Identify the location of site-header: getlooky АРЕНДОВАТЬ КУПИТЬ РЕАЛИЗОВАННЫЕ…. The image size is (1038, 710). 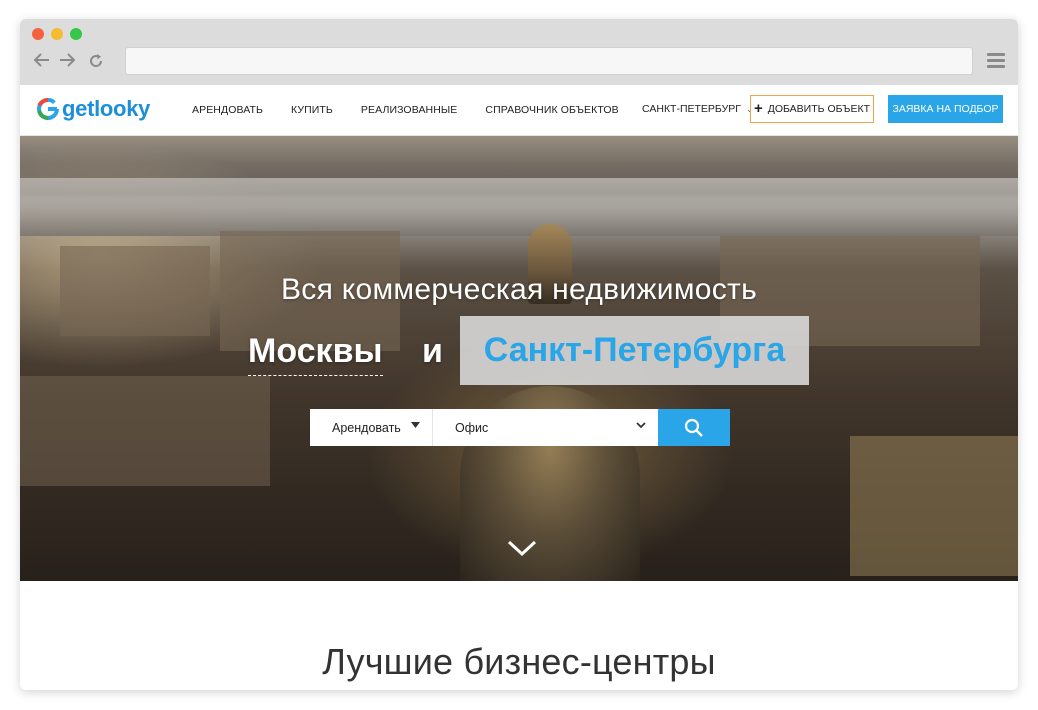
(519, 110).